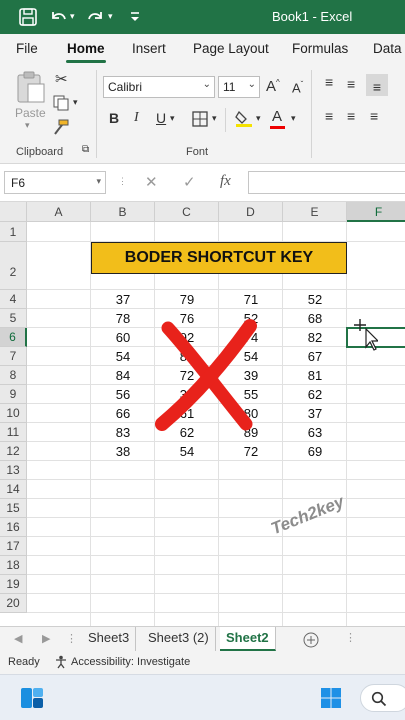 The image size is (405, 720). I want to click on row-header-14: 14, so click(13, 489).